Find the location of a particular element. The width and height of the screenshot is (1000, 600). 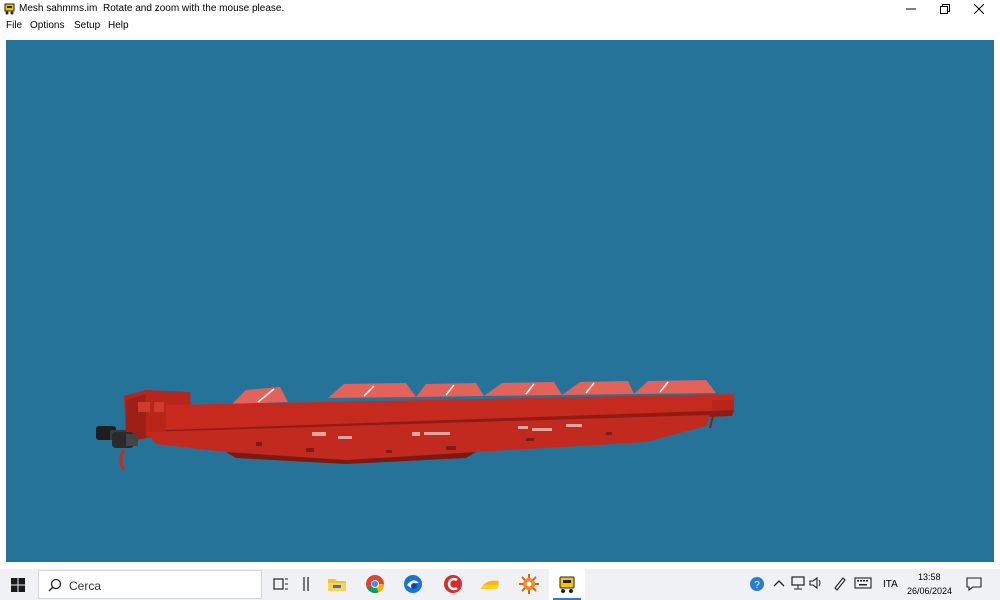

close-button is located at coordinates (979, 9).